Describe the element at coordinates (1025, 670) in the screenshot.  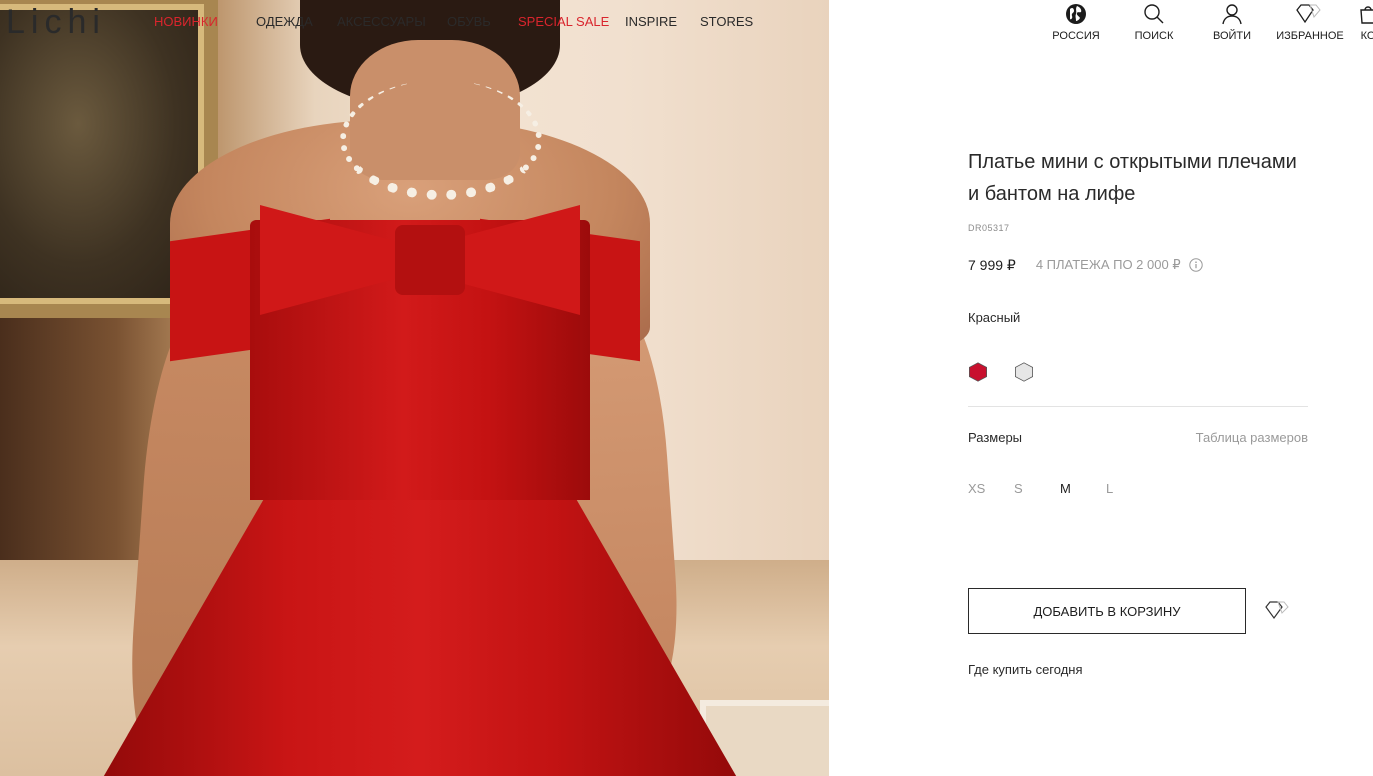
I see `where-to-buy-link: Где купить сегодня` at that location.